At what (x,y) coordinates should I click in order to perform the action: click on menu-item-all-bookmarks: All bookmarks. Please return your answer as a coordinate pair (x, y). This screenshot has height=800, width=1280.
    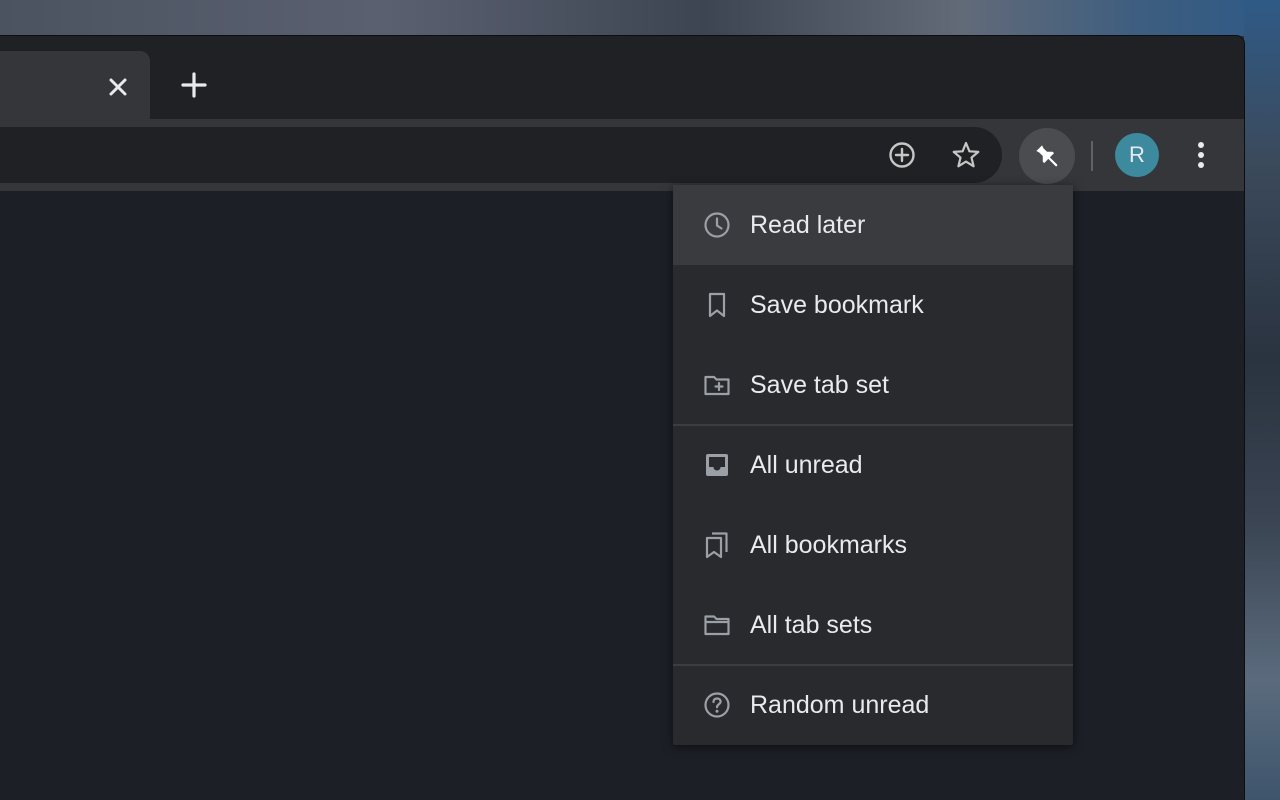
    Looking at the image, I should click on (873, 545).